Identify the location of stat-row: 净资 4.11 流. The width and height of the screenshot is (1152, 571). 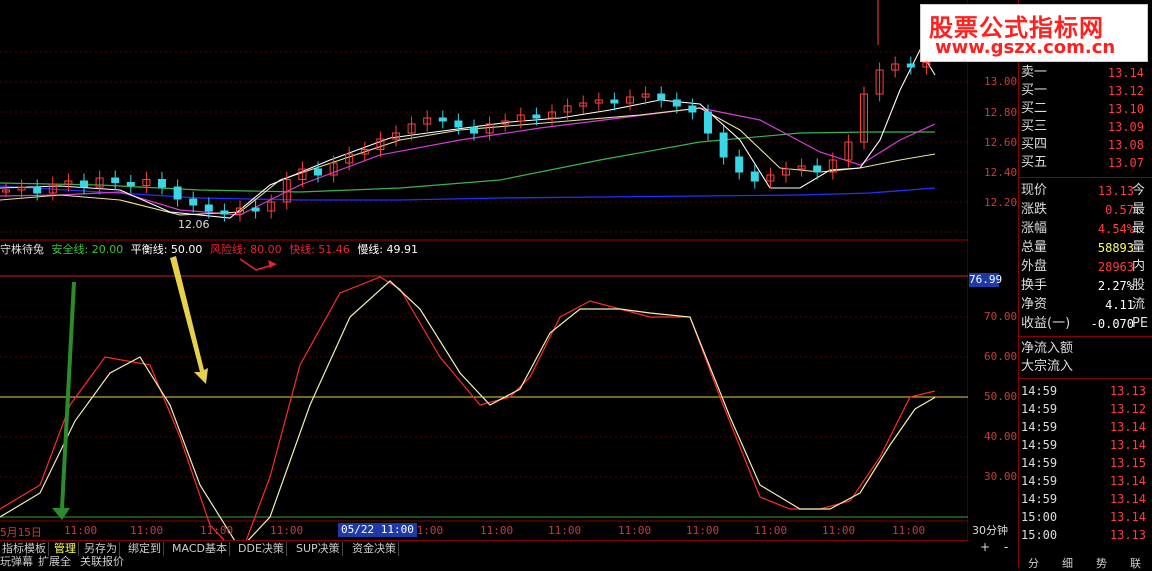
(1083, 304).